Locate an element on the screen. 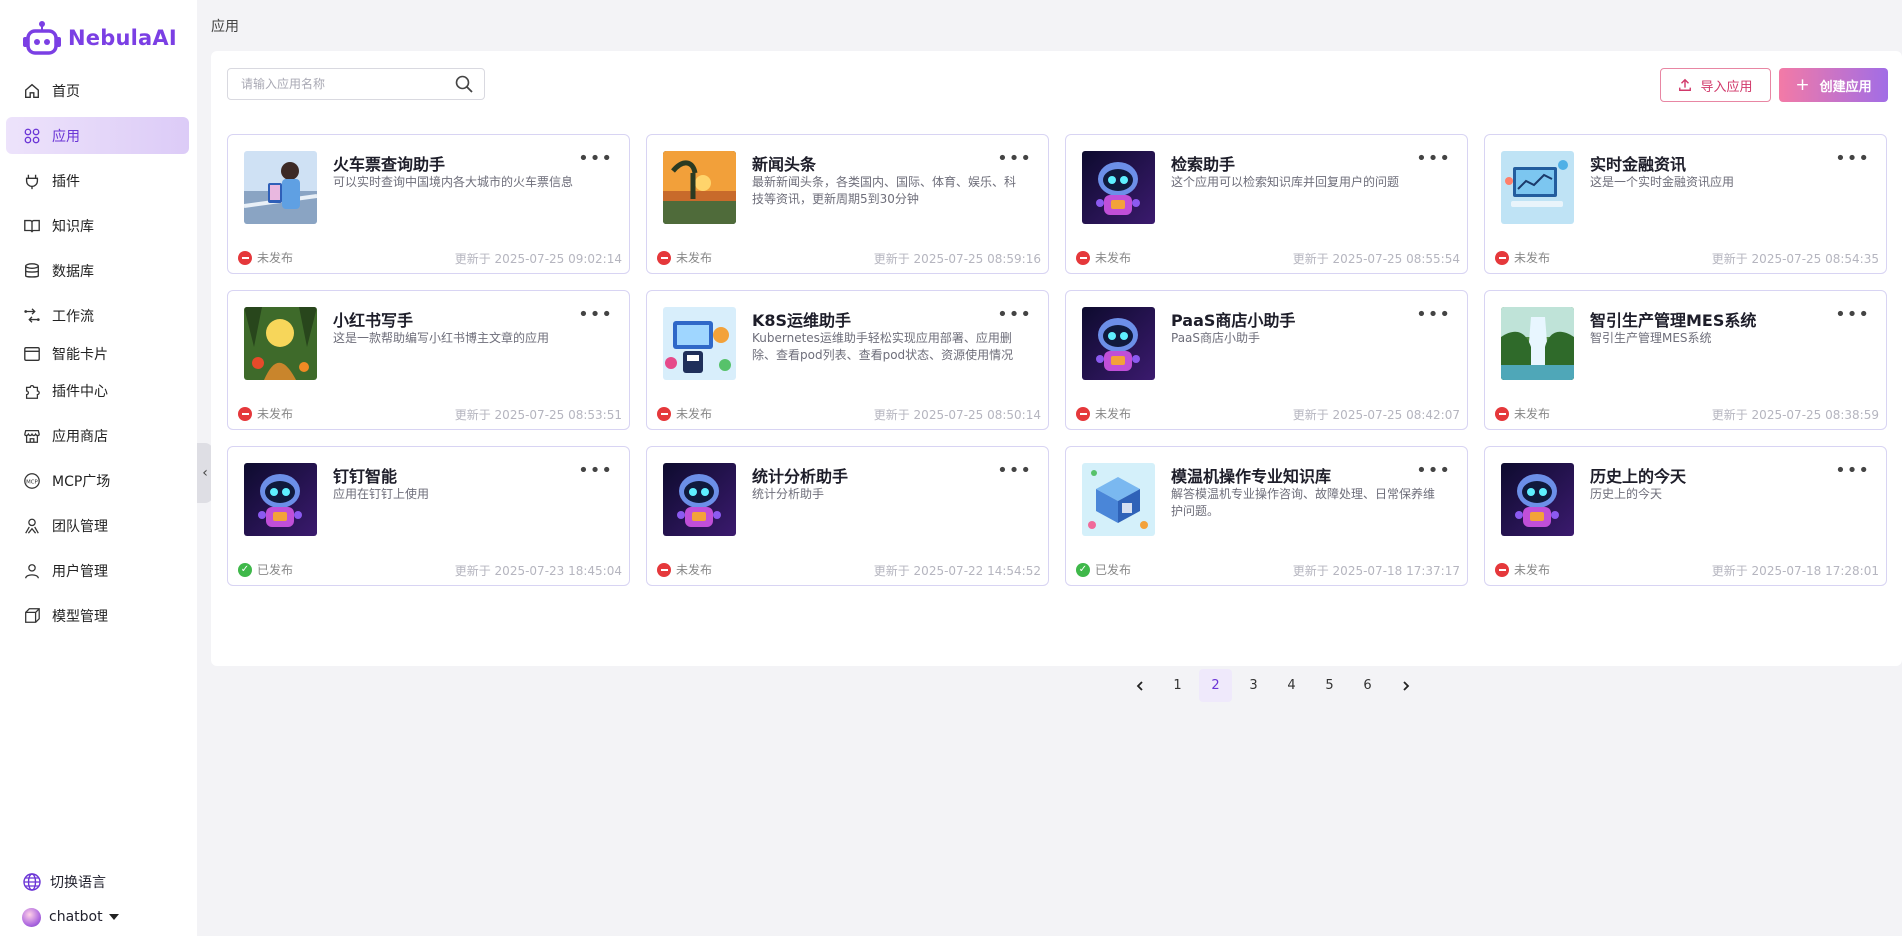 The height and width of the screenshot is (936, 1902). app-description: 解答模温机专业操作咨询、故障处理、日常保养维护问题。 is located at coordinates (1303, 502).